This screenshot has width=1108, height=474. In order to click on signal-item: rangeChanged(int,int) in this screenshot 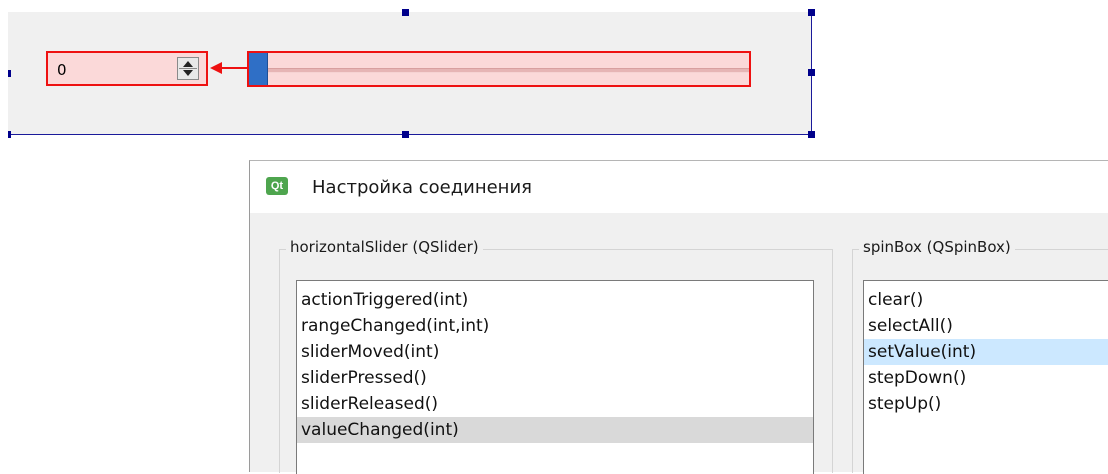, I will do `click(555, 326)`.